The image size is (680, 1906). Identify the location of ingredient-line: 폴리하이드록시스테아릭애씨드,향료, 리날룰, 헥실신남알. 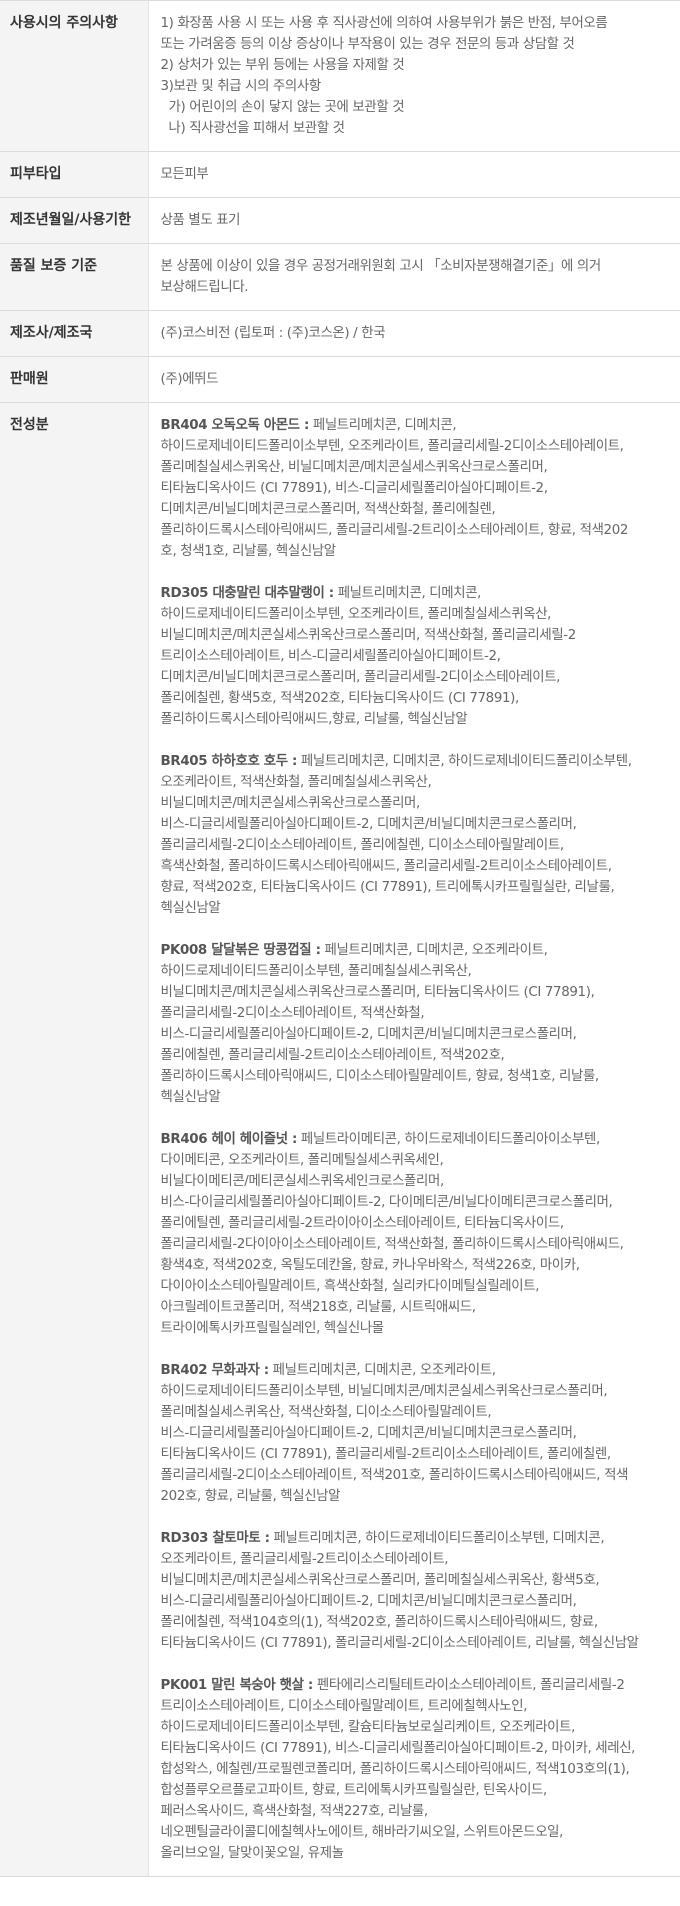
(314, 719).